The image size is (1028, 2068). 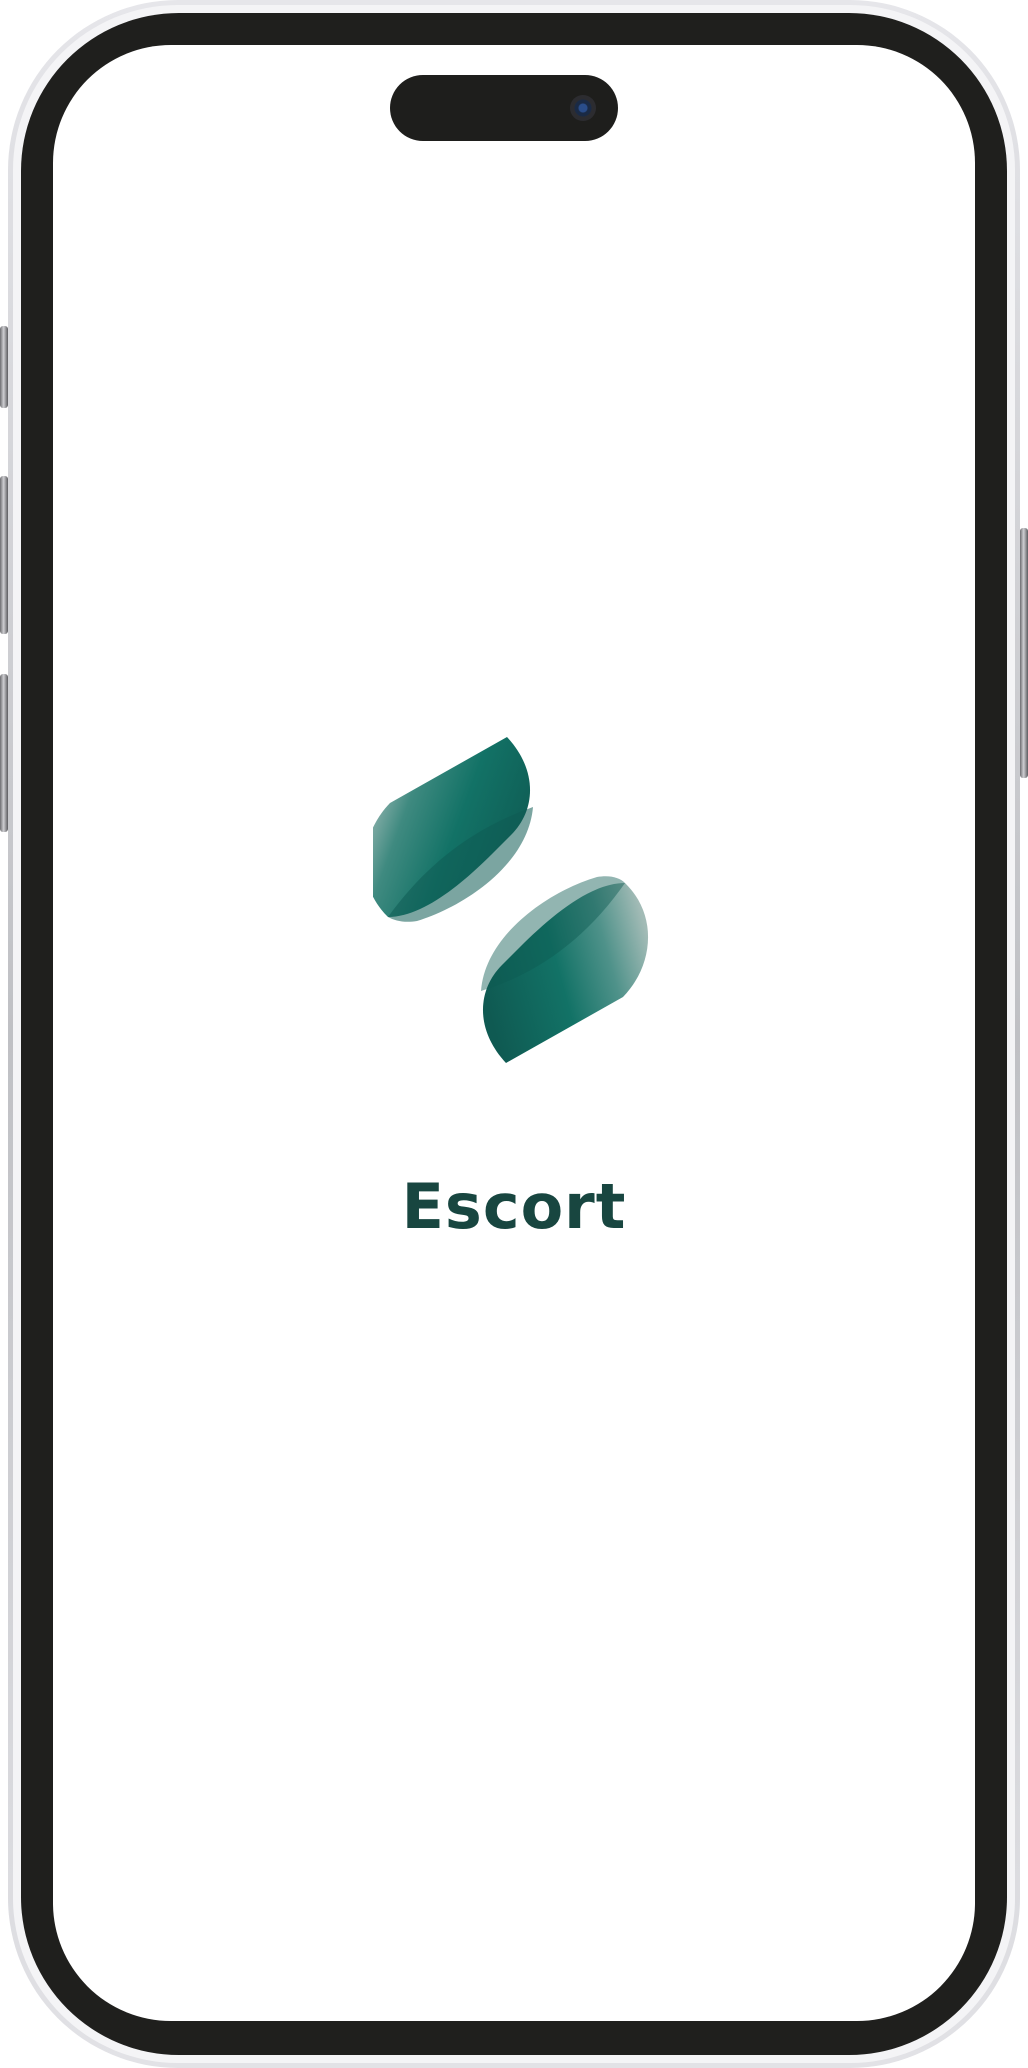 What do you see at coordinates (1024, 653) in the screenshot?
I see `power-button` at bounding box center [1024, 653].